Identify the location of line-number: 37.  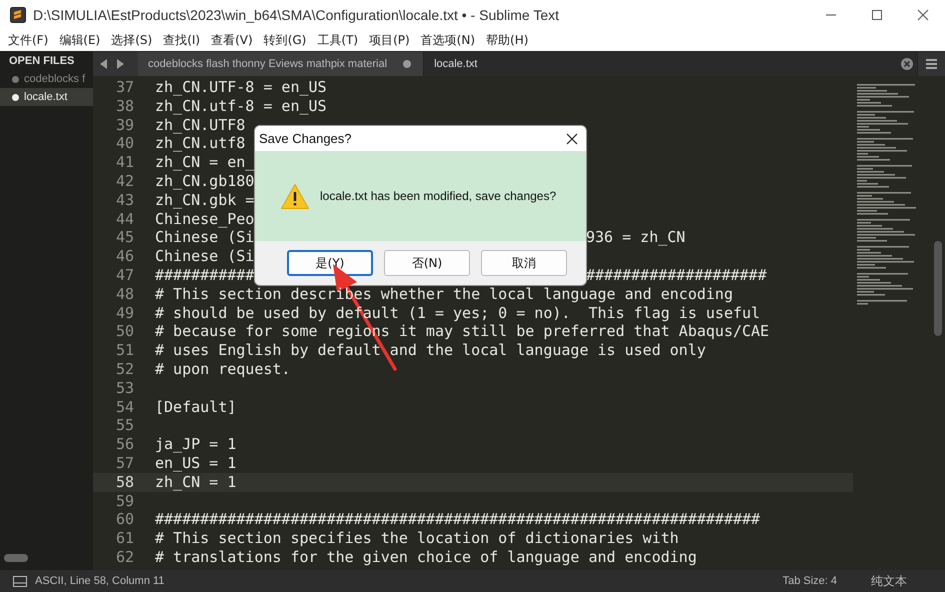
(124, 87).